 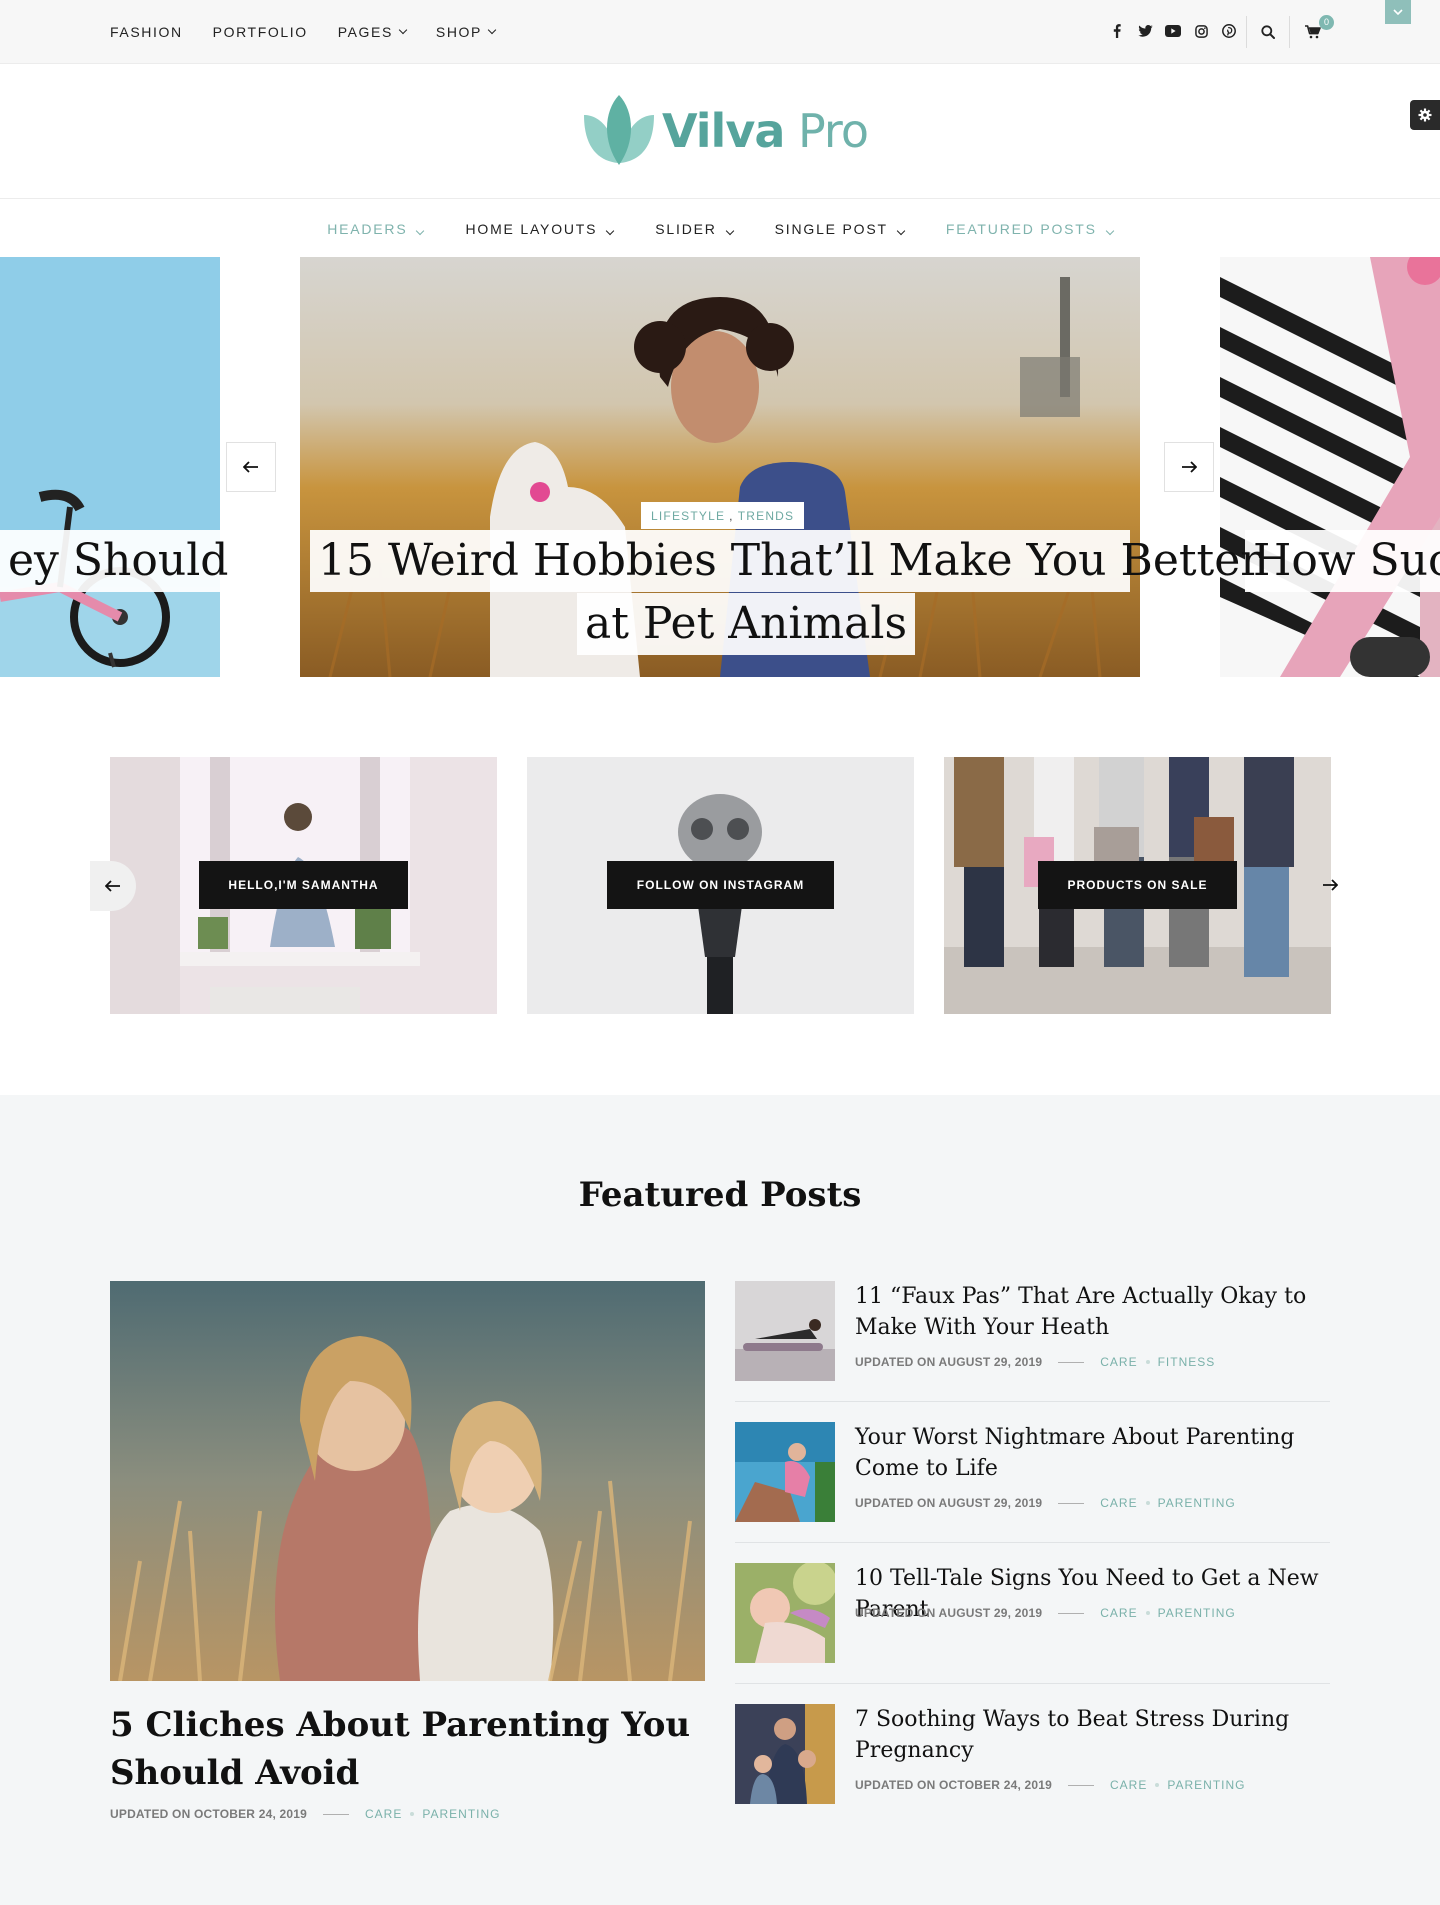 I want to click on mainnav-label: SLIDER, so click(x=686, y=228).